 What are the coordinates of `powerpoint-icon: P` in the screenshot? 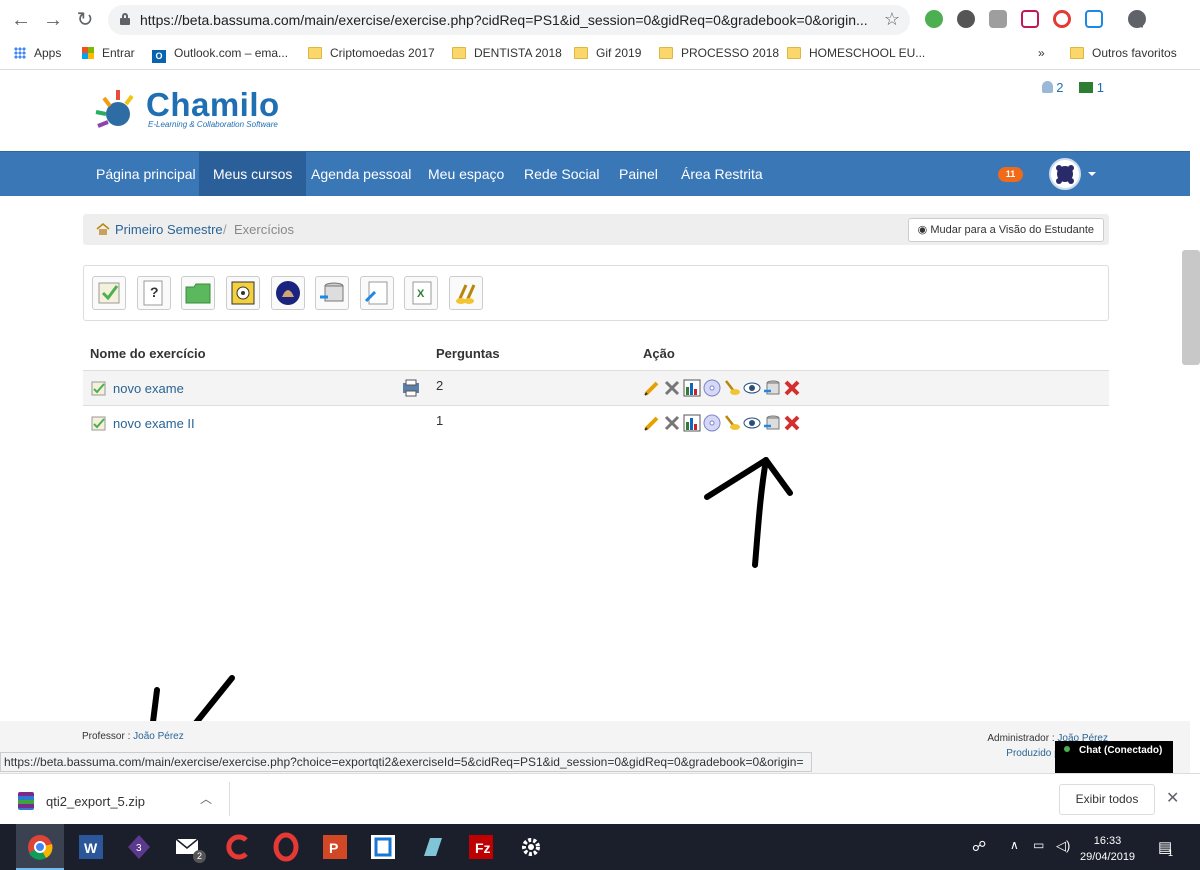 It's located at (335, 847).